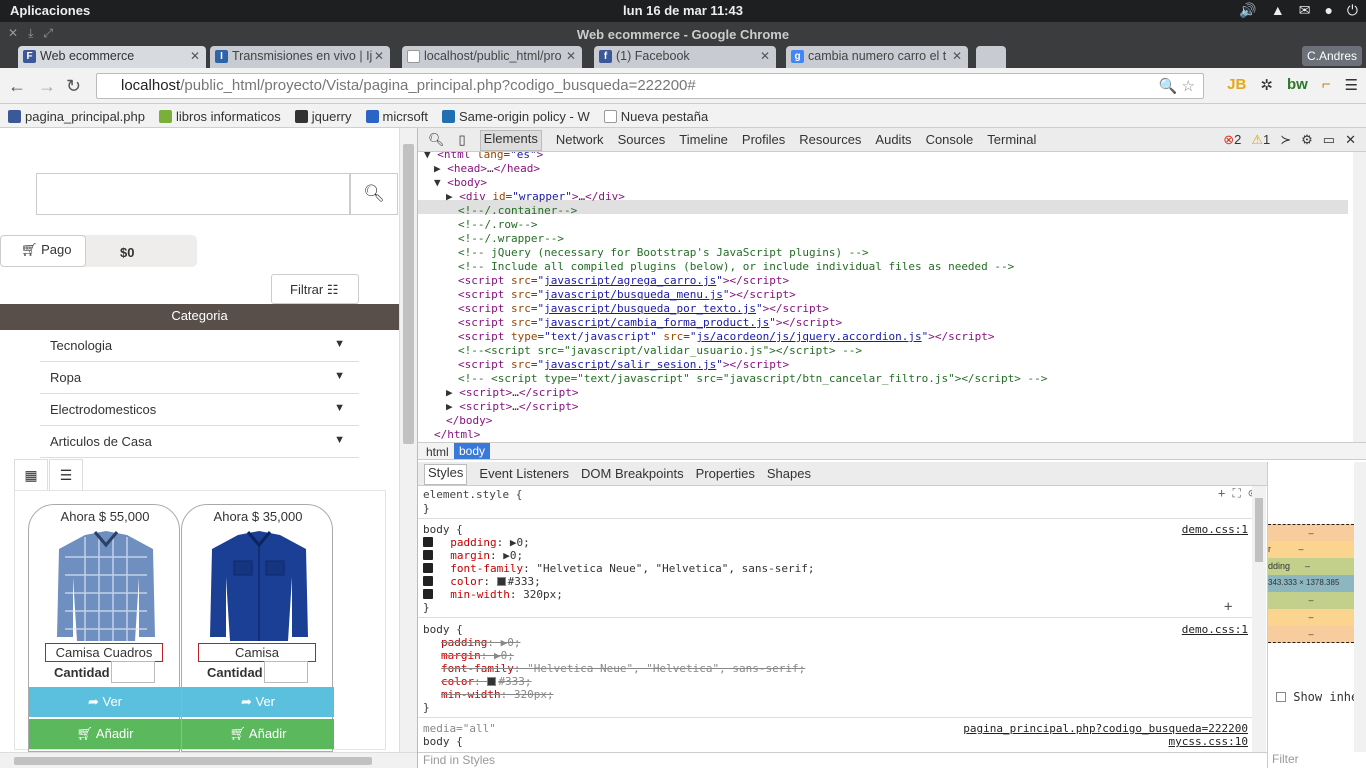  Describe the element at coordinates (47, 86) in the screenshot. I see `forward-icon: →` at that location.